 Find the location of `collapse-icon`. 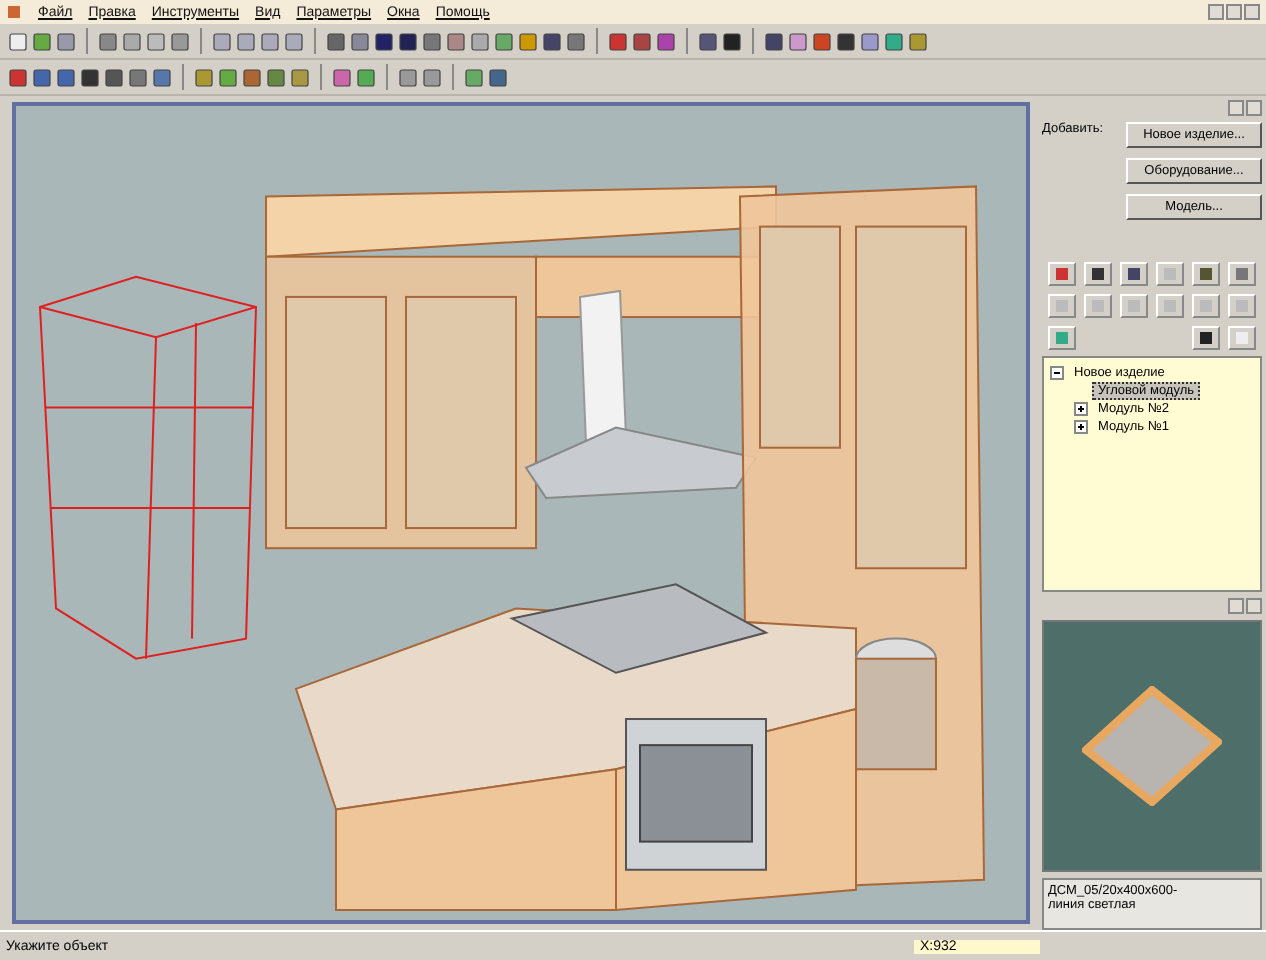

collapse-icon is located at coordinates (1057, 373).